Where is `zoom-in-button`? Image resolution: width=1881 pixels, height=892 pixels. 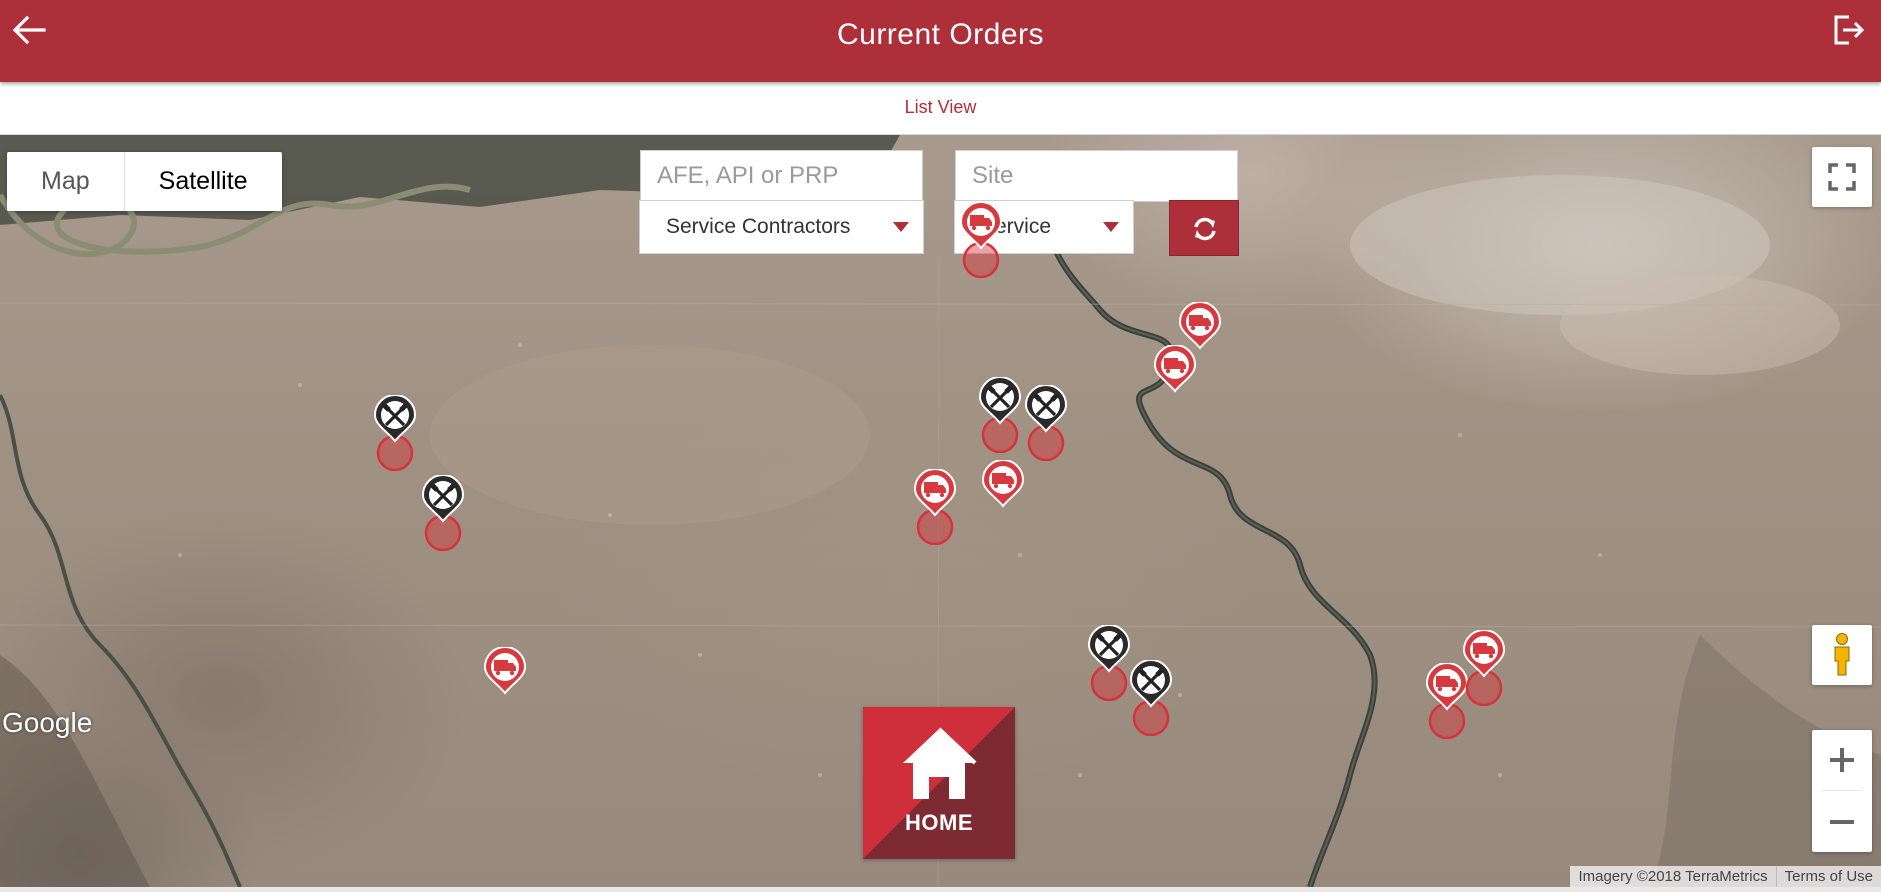
zoom-in-button is located at coordinates (1842, 760).